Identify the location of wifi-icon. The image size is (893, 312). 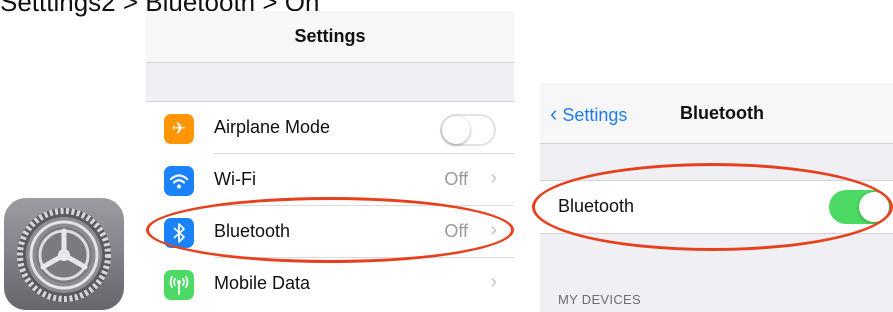
(179, 181).